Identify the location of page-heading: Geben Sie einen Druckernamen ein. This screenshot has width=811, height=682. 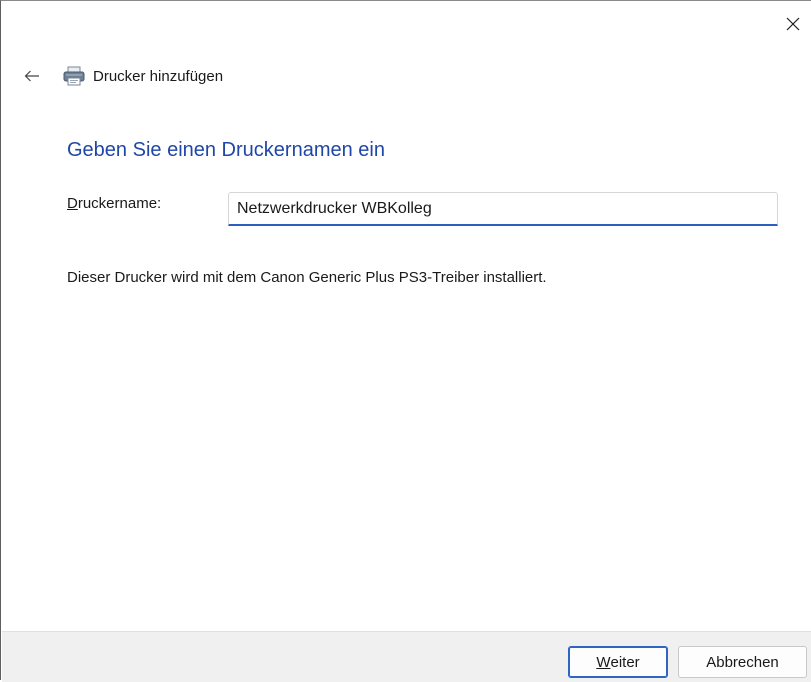
(226, 150).